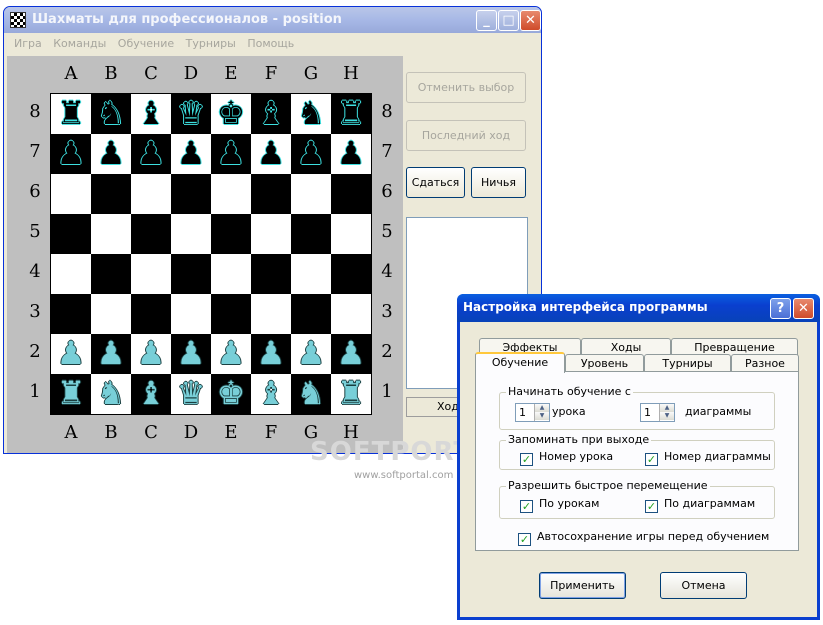 Image resolution: width=823 pixels, height=625 pixels. Describe the element at coordinates (542, 408) in the screenshot. I see `spin-up-icon: ▲` at that location.